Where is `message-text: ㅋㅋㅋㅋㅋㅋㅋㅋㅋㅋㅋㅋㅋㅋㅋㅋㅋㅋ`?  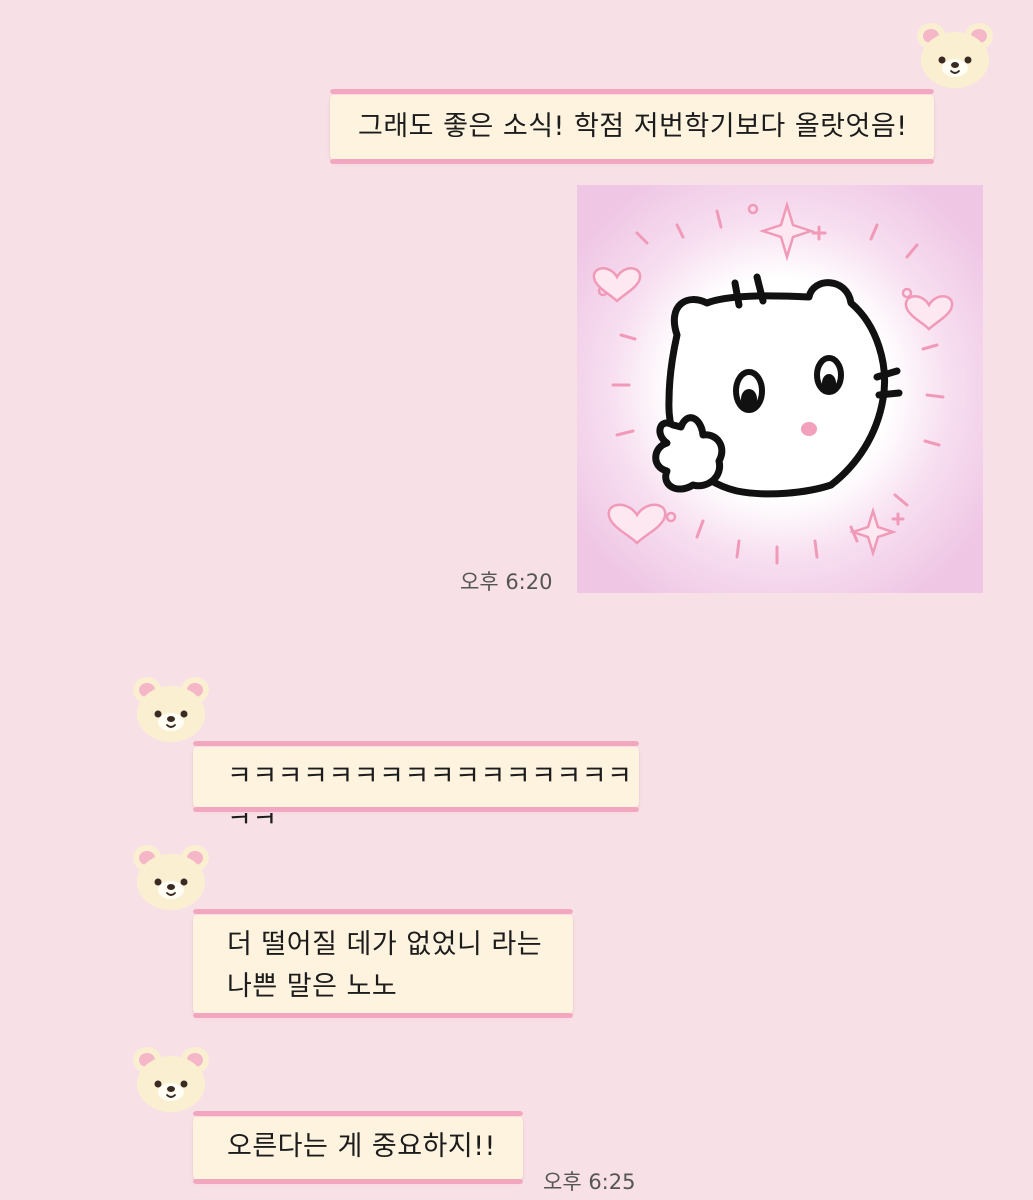 message-text: ㅋㅋㅋㅋㅋㅋㅋㅋㅋㅋㅋㅋㅋㅋㅋㅋㅋㅋ is located at coordinates (430, 797).